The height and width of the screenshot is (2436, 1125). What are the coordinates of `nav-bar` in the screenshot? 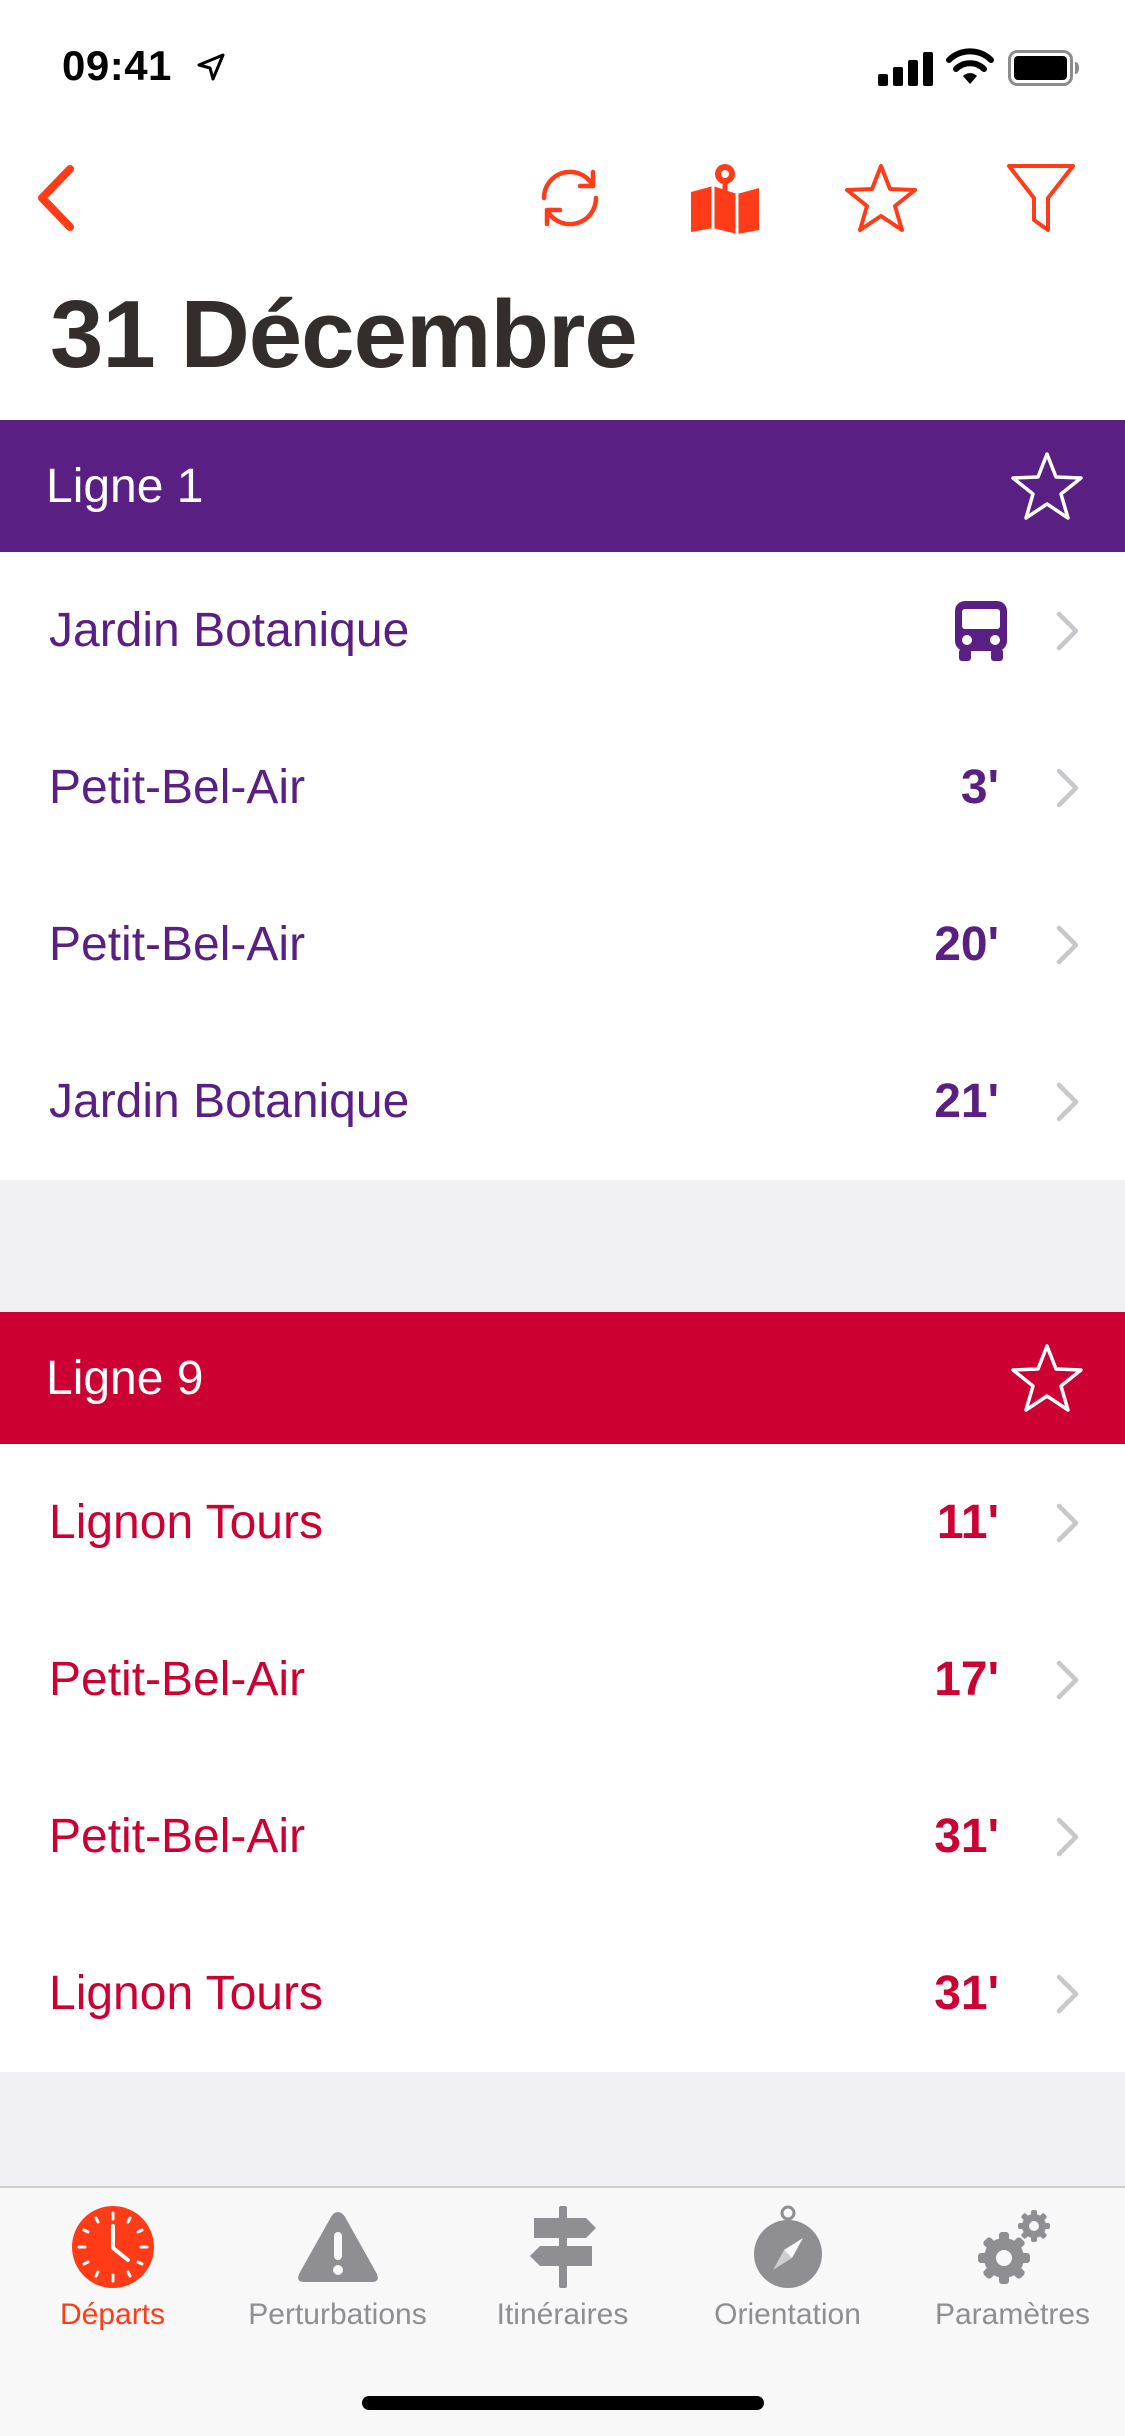 It's located at (562, 198).